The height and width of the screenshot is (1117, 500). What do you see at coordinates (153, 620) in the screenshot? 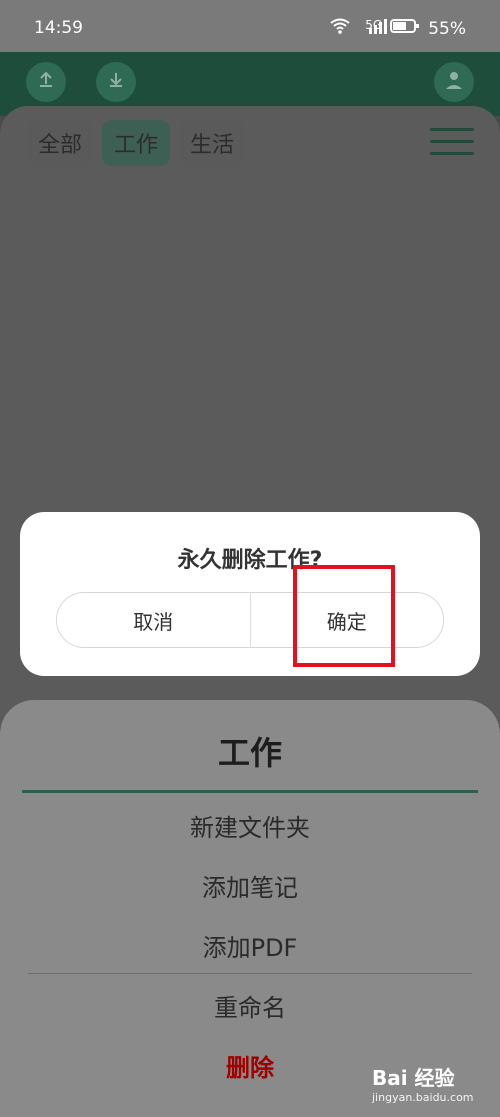
I see `cancel-button: 取消` at bounding box center [153, 620].